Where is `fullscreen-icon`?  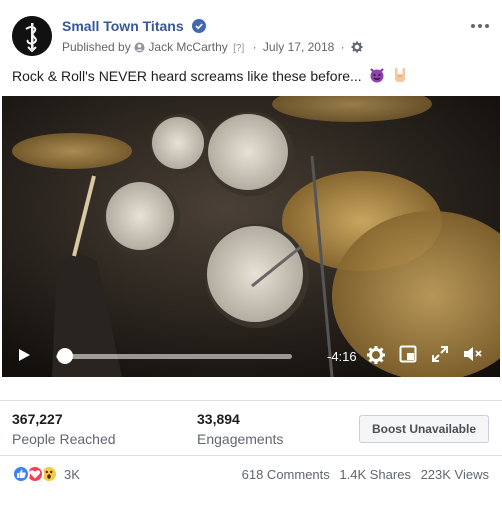 fullscreen-icon is located at coordinates (440, 356).